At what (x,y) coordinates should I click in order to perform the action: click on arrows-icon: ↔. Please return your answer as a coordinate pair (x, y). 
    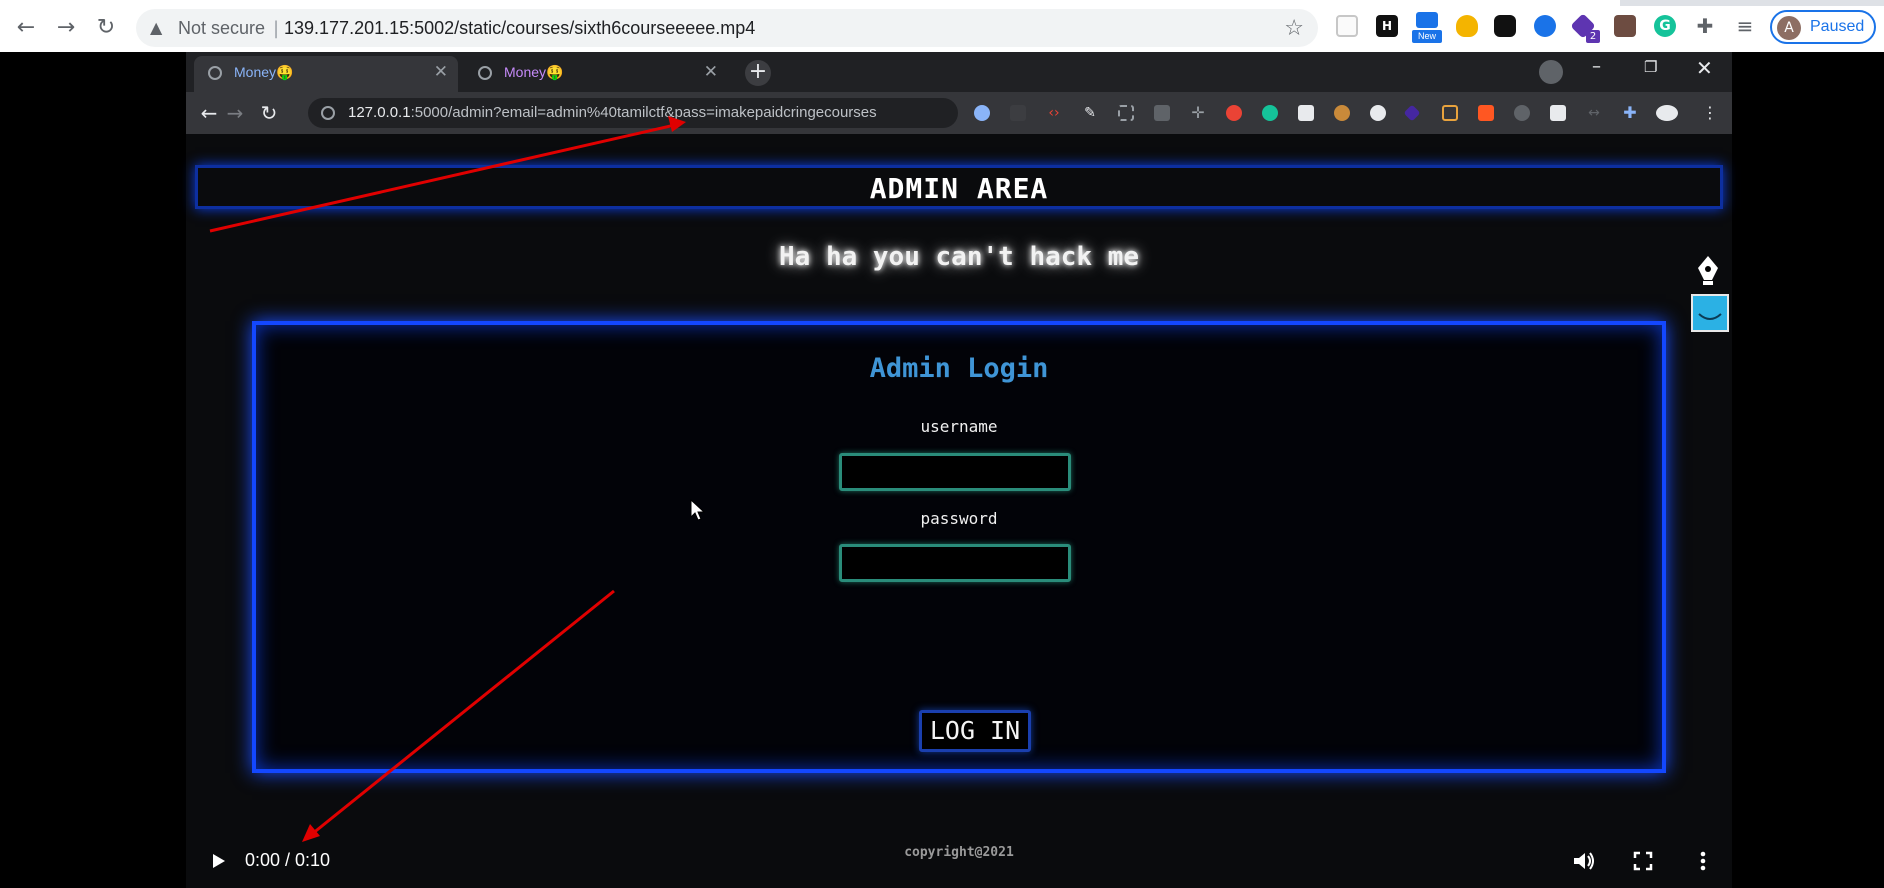
    Looking at the image, I should click on (1594, 113).